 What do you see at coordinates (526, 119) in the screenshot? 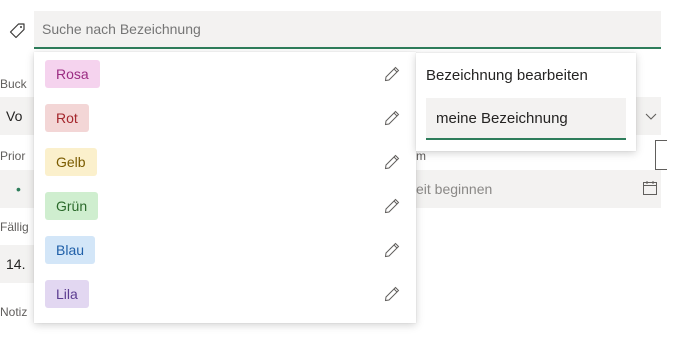
I see `label-name-input` at bounding box center [526, 119].